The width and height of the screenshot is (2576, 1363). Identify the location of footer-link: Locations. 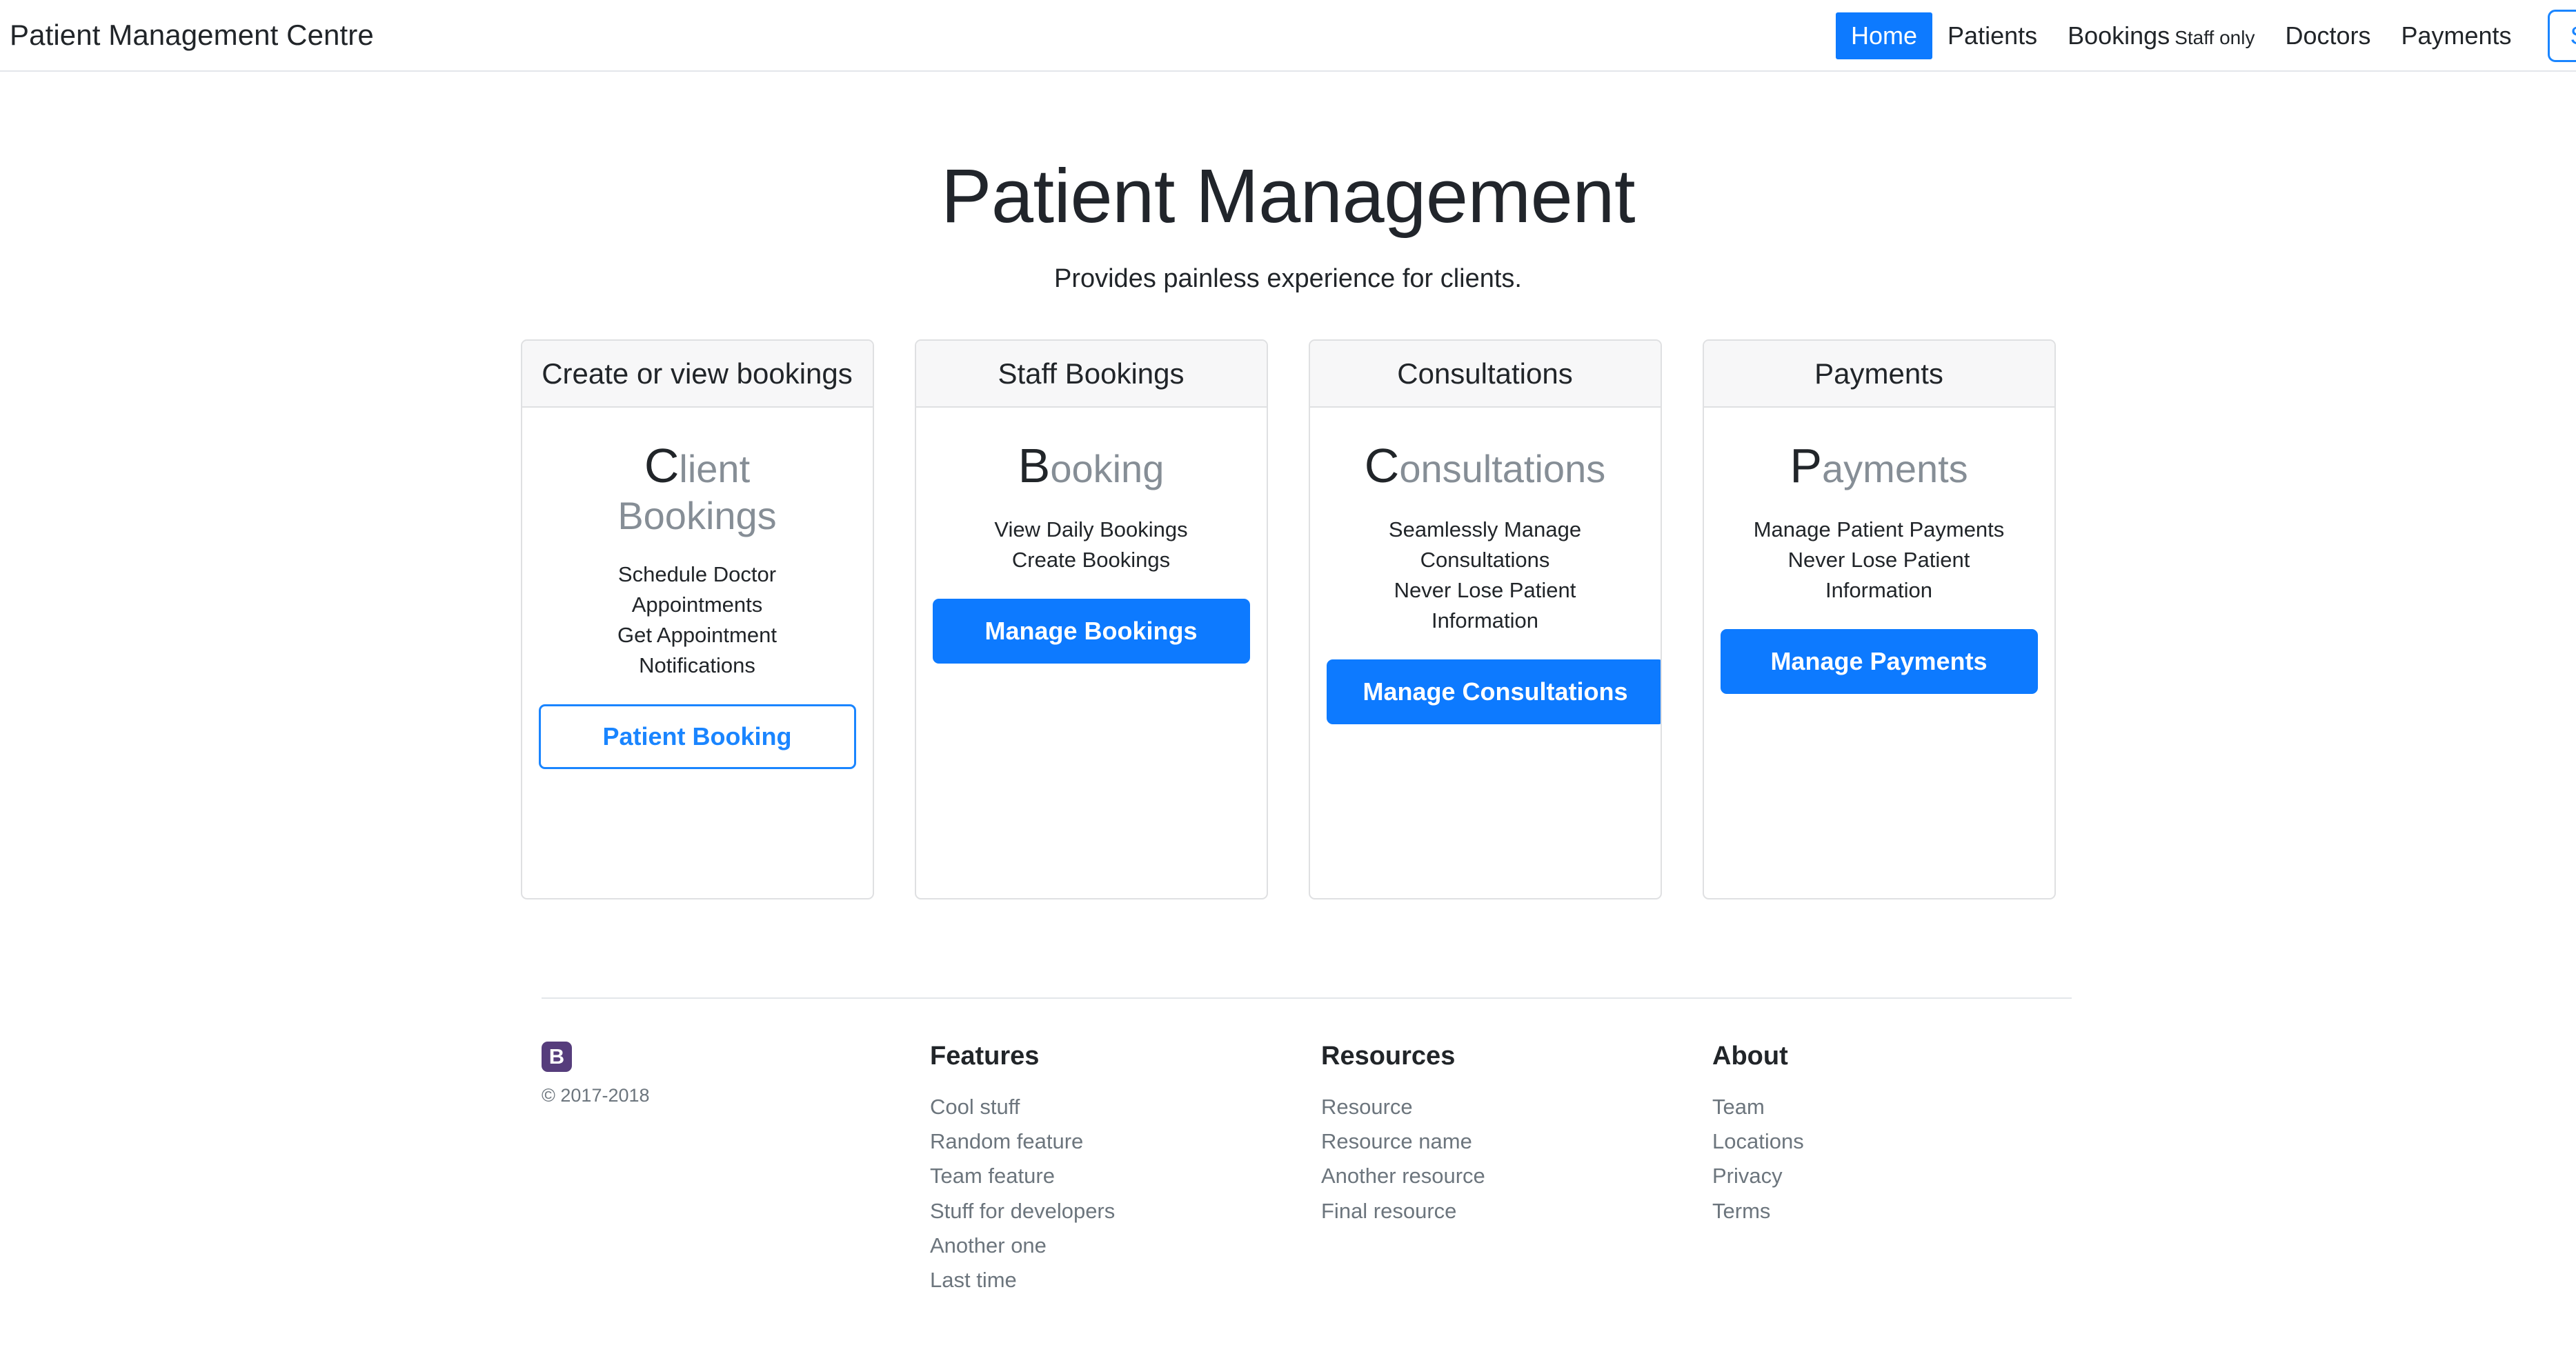
(1758, 1141).